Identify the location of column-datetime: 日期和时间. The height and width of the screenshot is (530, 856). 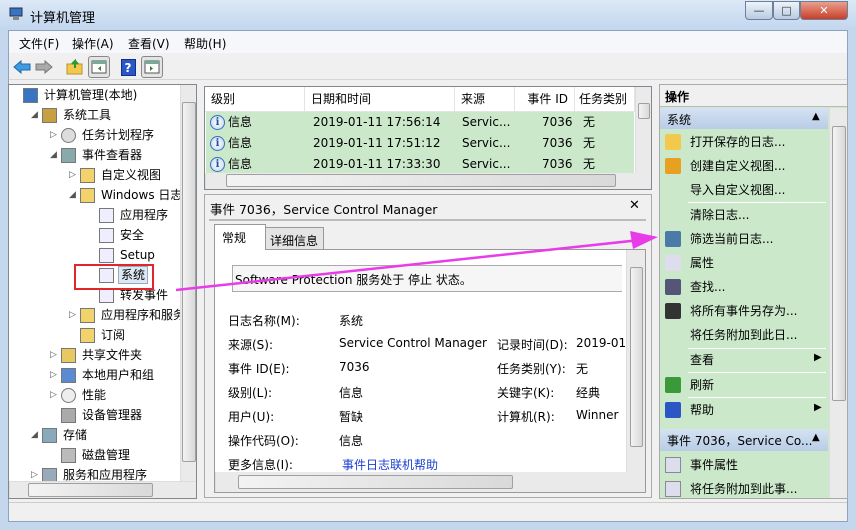
(380, 99).